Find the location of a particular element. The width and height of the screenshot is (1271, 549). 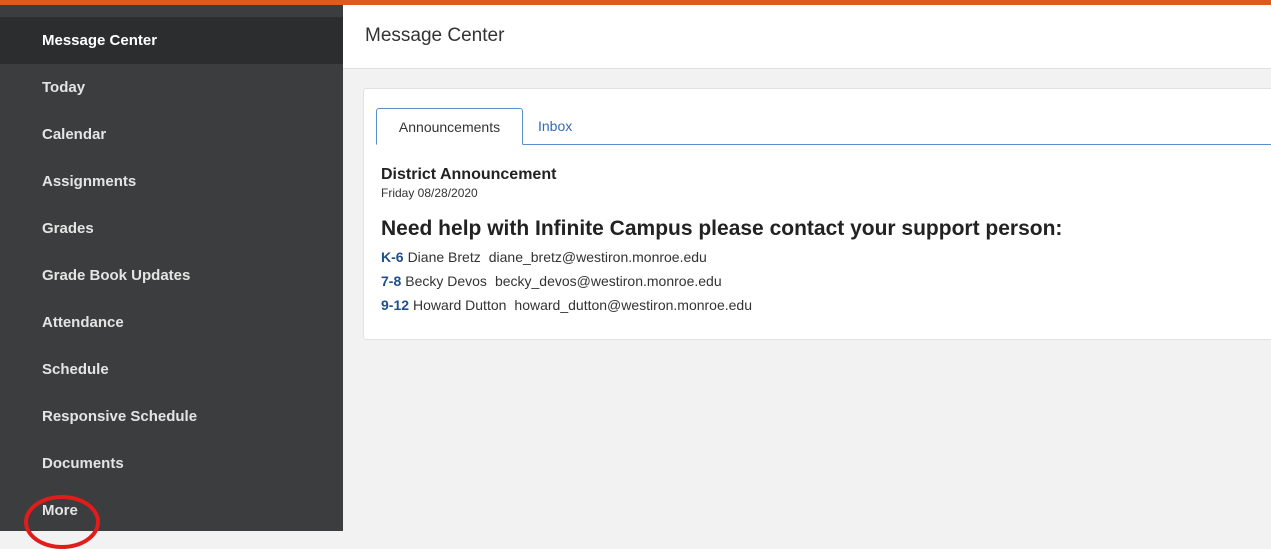

sidebar-item-grades: Grades is located at coordinates (171, 228).